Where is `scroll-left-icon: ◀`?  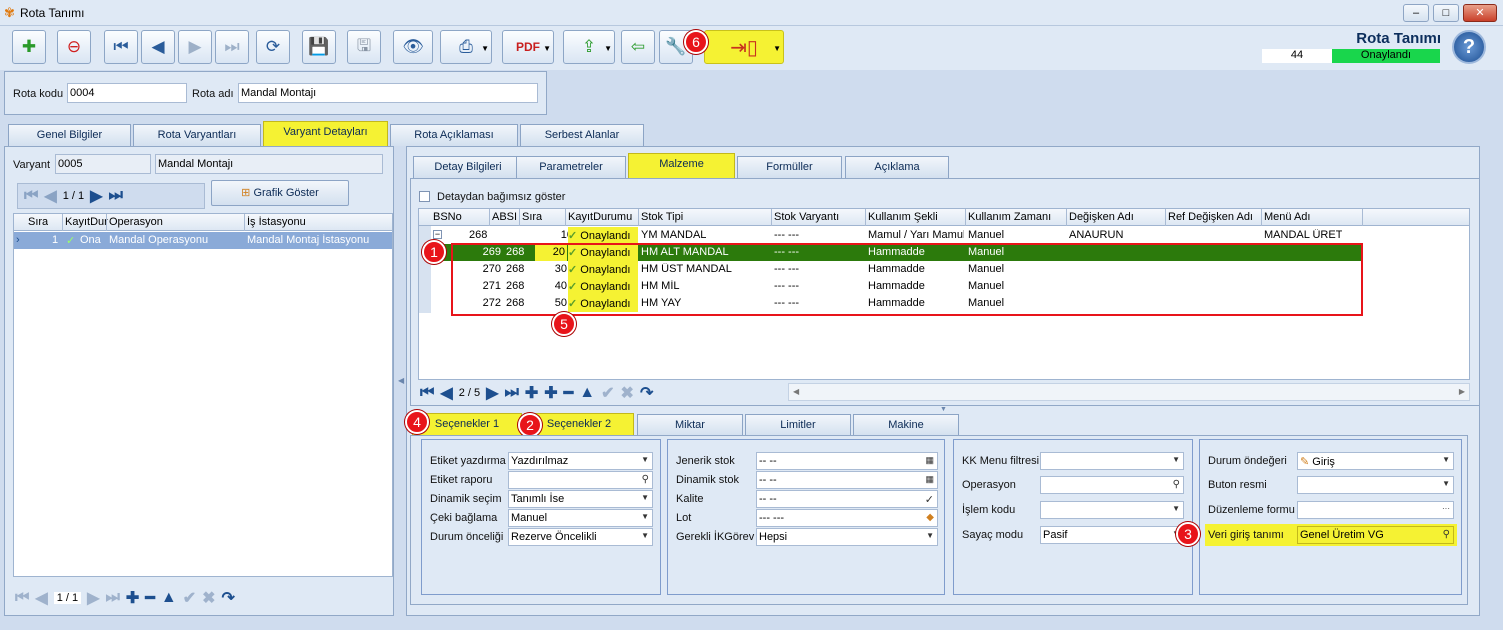
scroll-left-icon: ◀ is located at coordinates (796, 391).